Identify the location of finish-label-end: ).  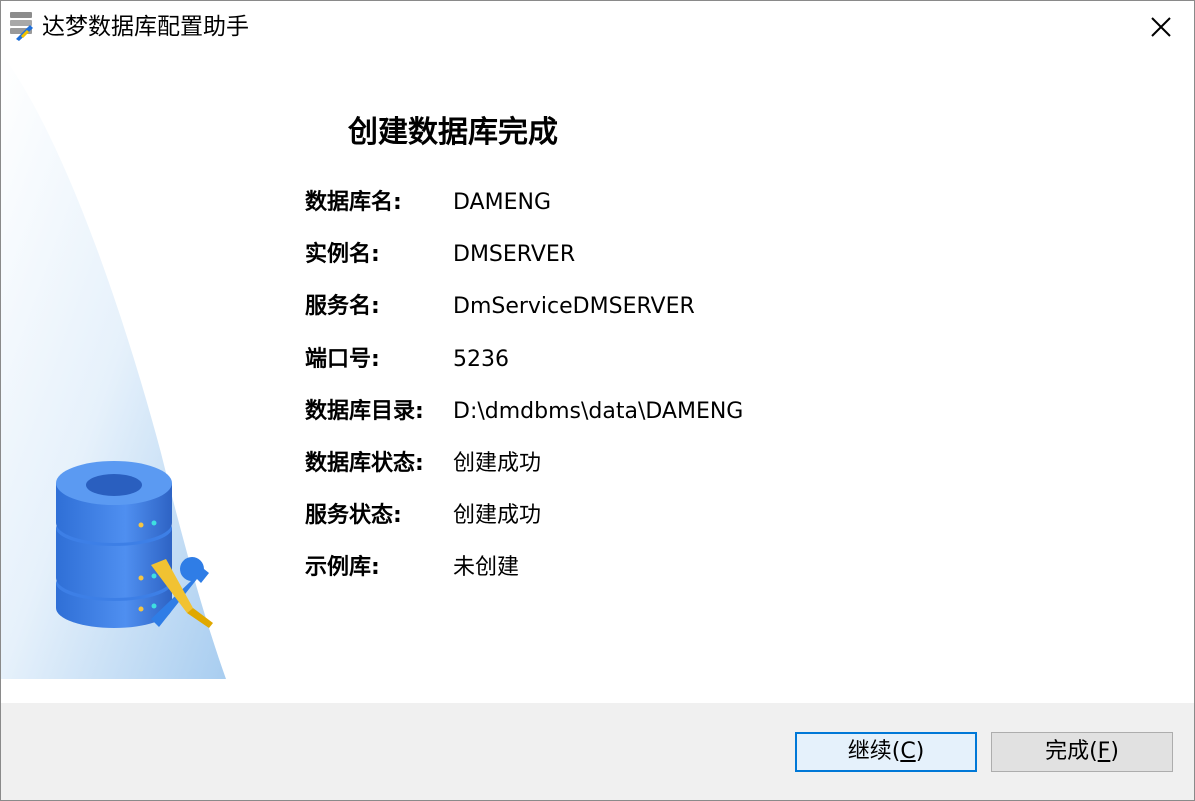
(1114, 751).